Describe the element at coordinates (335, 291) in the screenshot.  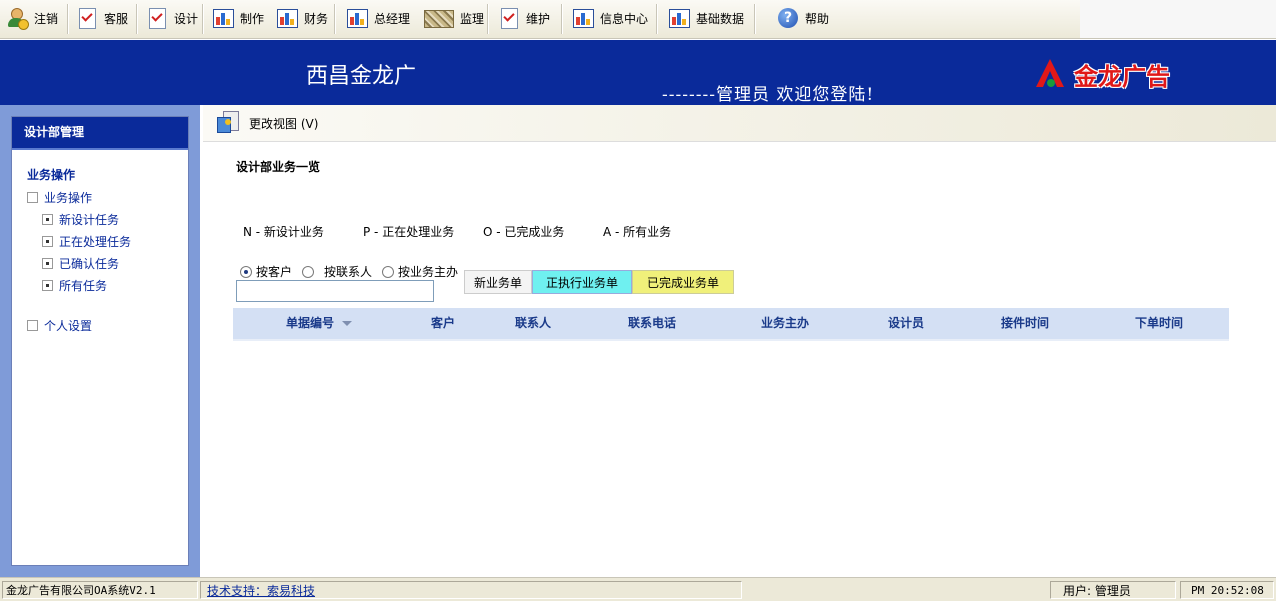
I see `search-input` at that location.